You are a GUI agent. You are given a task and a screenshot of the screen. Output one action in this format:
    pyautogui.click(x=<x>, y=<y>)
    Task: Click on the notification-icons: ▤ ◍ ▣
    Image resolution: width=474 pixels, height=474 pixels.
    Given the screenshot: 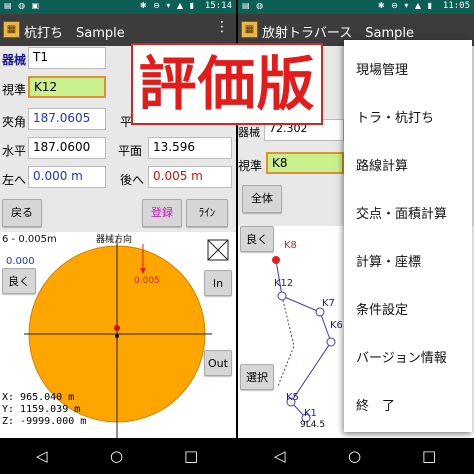 What is the action you would take?
    pyautogui.click(x=23, y=5)
    